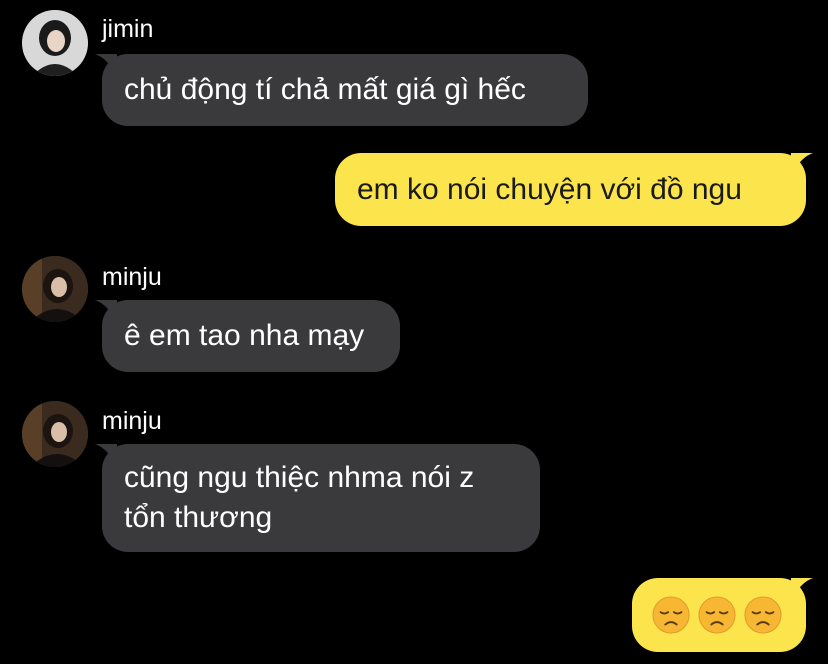 Image resolution: width=828 pixels, height=664 pixels. I want to click on message-bubble-outgoing: em ko nói chuyện với đồ ngu, so click(574, 189).